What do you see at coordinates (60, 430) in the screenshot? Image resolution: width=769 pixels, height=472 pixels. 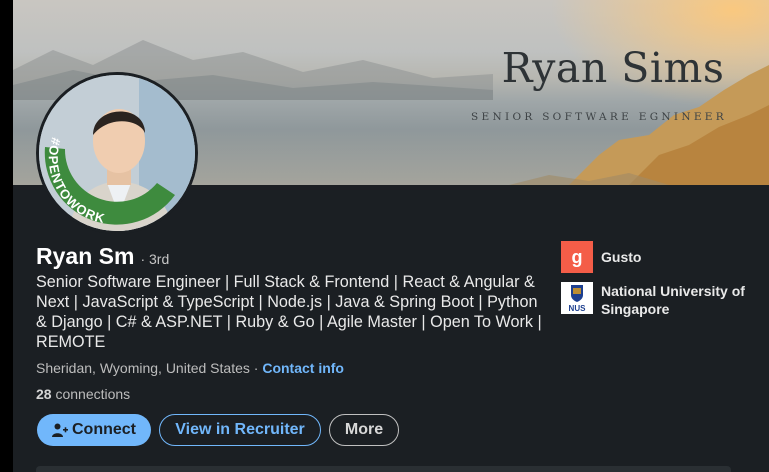 I see `add-person-icon` at bounding box center [60, 430].